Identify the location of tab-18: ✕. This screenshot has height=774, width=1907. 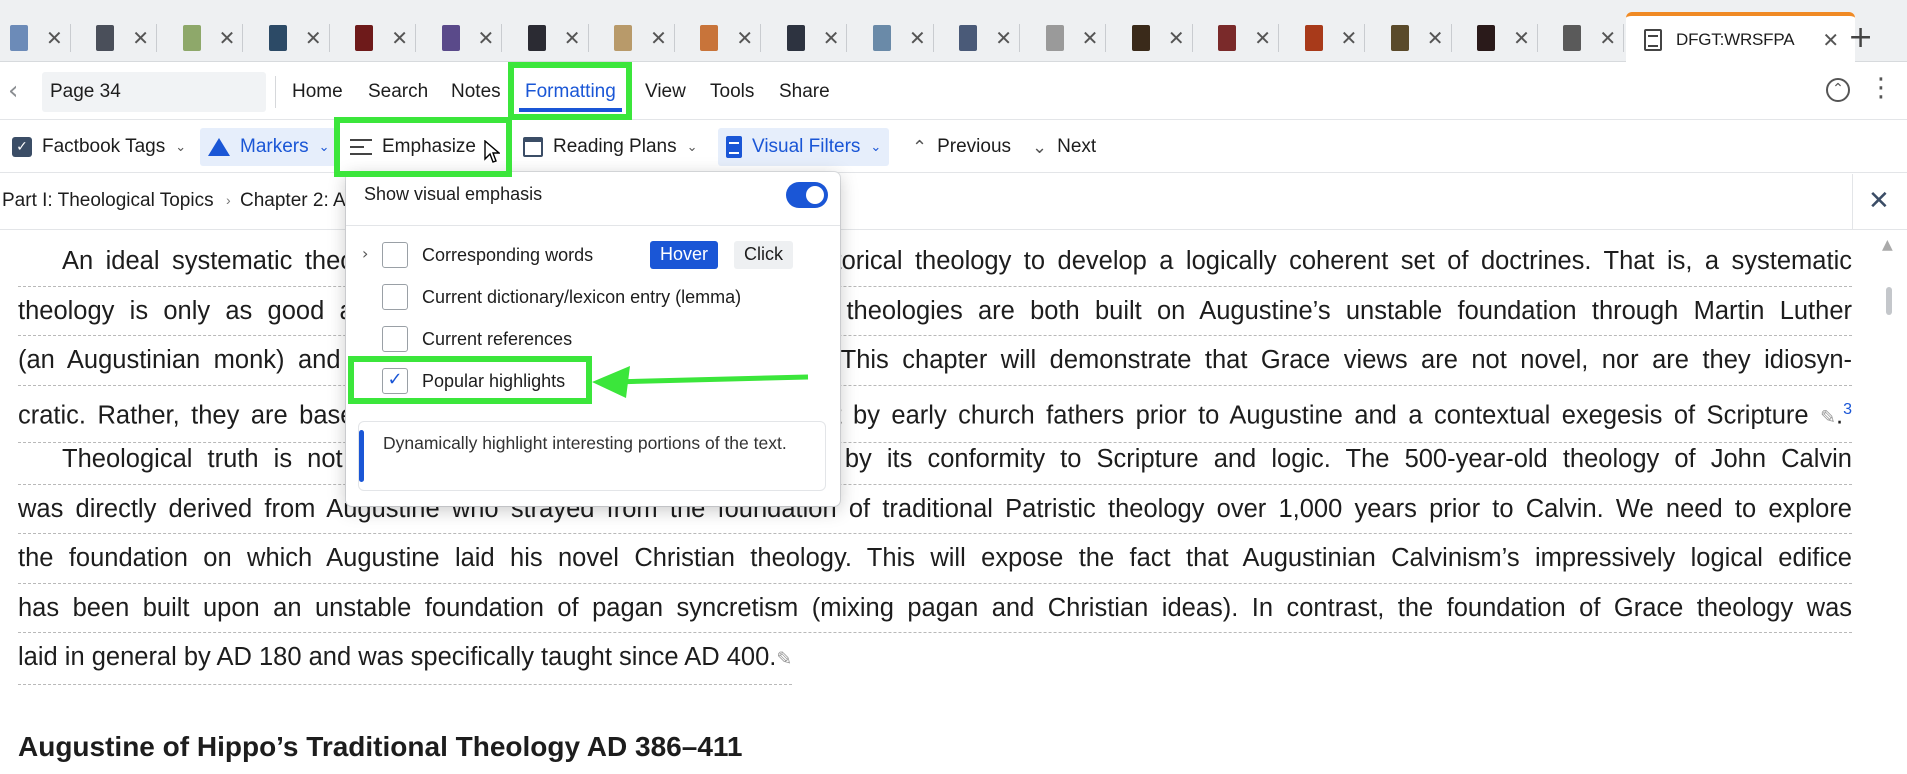
(1507, 38).